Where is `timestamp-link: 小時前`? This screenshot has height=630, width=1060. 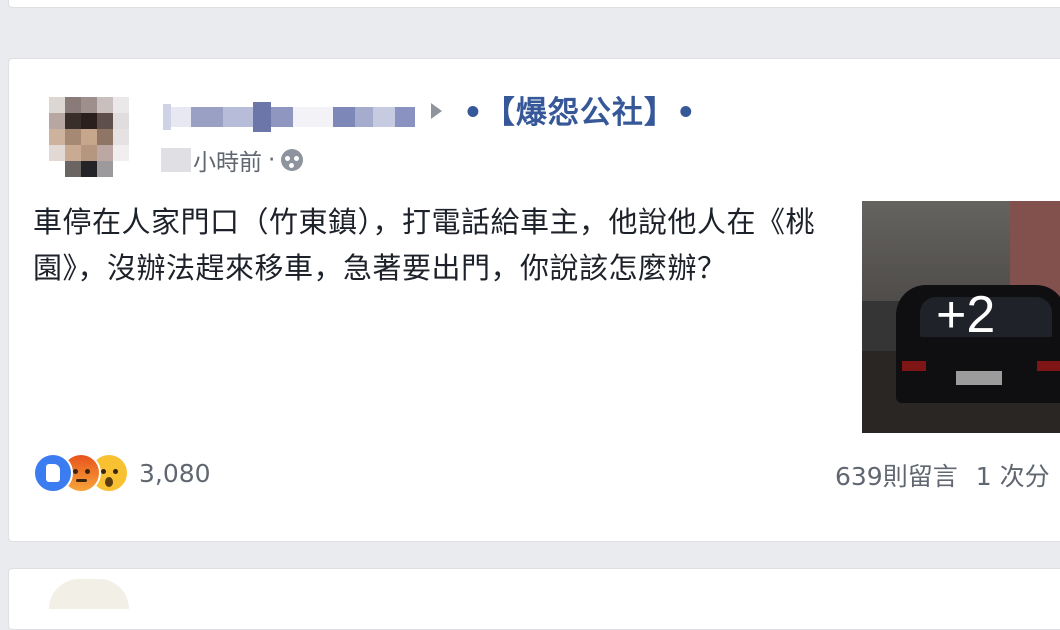 timestamp-link: 小時前 is located at coordinates (227, 160).